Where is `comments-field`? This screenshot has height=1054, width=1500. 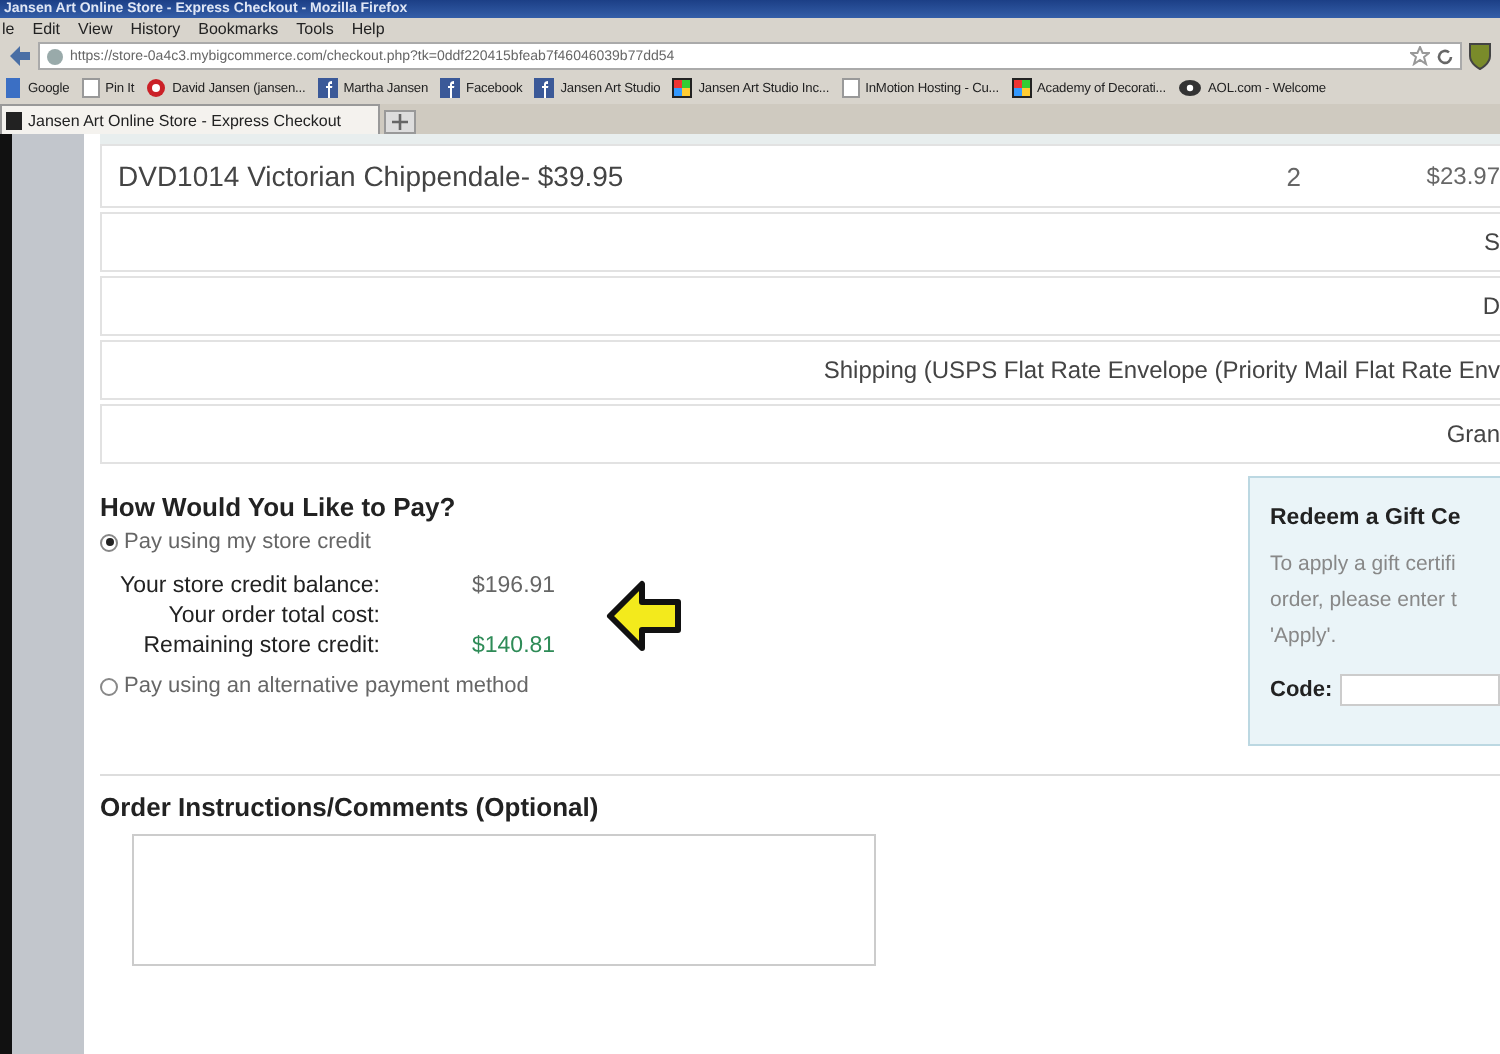 comments-field is located at coordinates (504, 900).